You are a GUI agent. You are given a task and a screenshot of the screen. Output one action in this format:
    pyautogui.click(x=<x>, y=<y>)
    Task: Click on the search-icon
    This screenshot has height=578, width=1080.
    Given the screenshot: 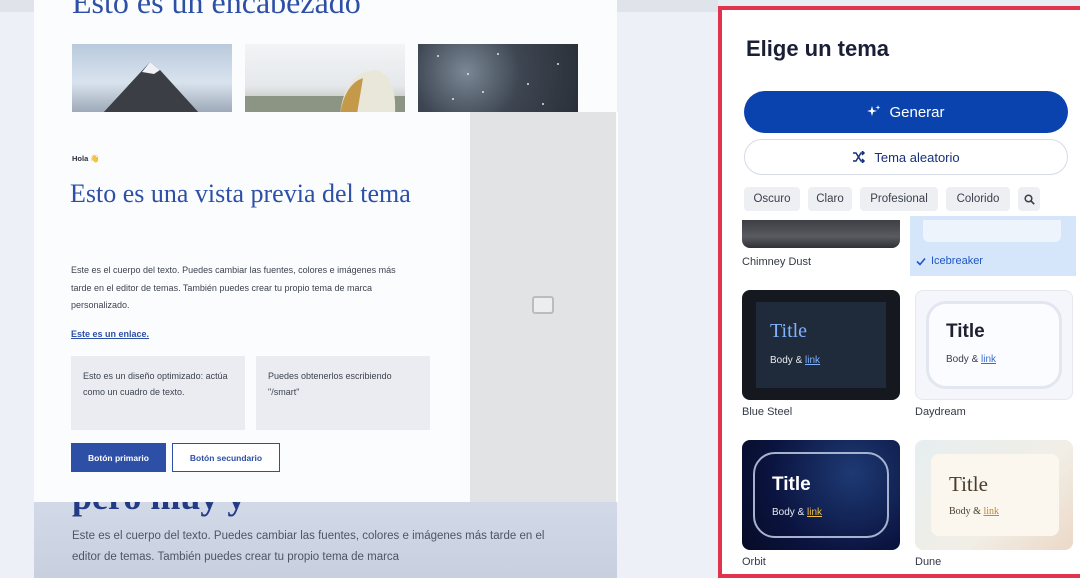 What is the action you would take?
    pyautogui.click(x=1029, y=199)
    